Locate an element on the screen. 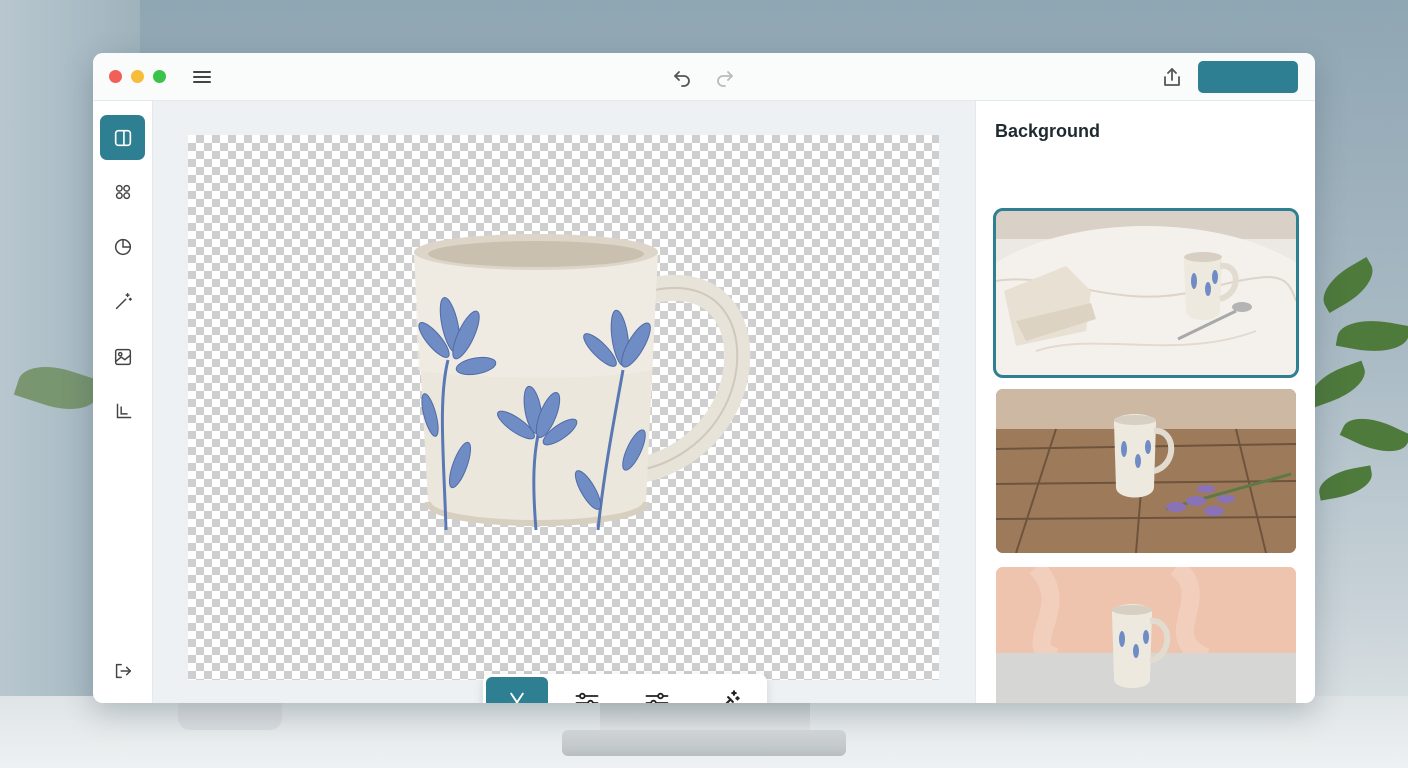 This screenshot has height=768, width=1408. primary-action-button is located at coordinates (1248, 77).